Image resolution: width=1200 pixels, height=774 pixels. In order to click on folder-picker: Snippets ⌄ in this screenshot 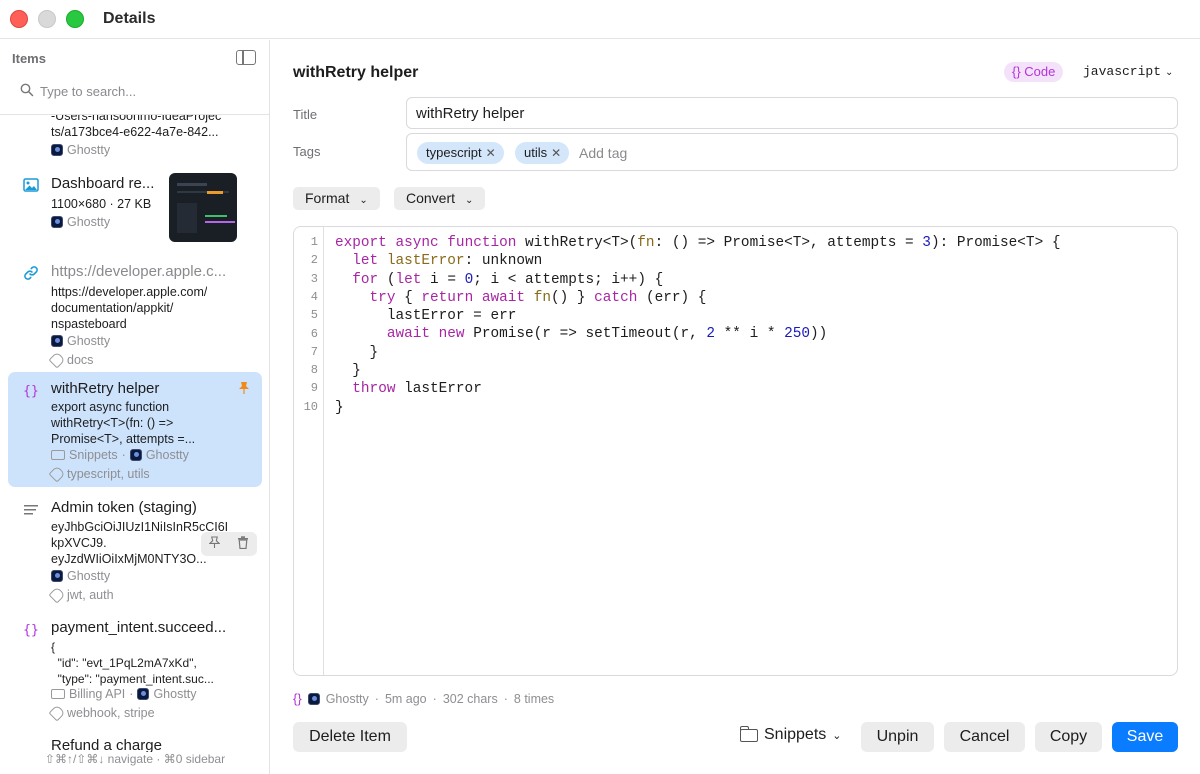, I will do `click(790, 734)`.